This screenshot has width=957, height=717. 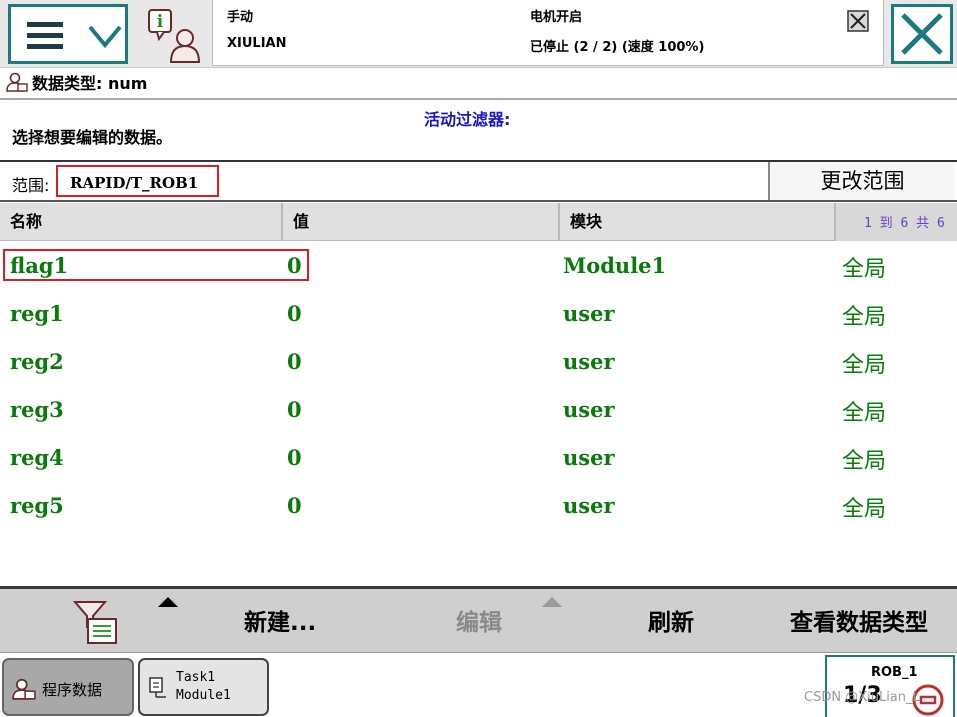 I want to click on row-name: reg4, so click(x=37, y=457).